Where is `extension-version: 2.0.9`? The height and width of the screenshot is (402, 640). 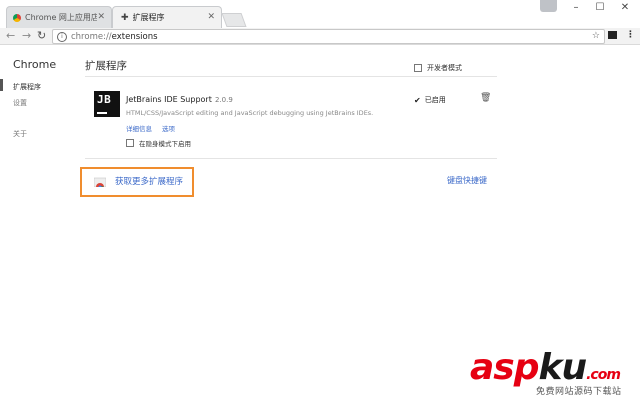
extension-version: 2.0.9 is located at coordinates (224, 100).